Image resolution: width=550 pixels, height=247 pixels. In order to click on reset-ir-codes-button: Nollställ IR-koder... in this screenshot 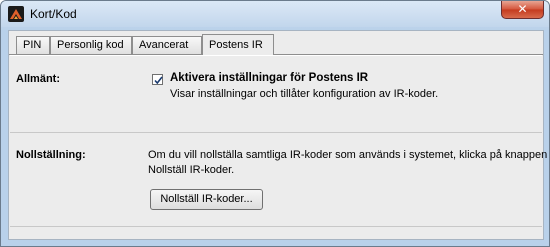, I will do `click(206, 199)`.